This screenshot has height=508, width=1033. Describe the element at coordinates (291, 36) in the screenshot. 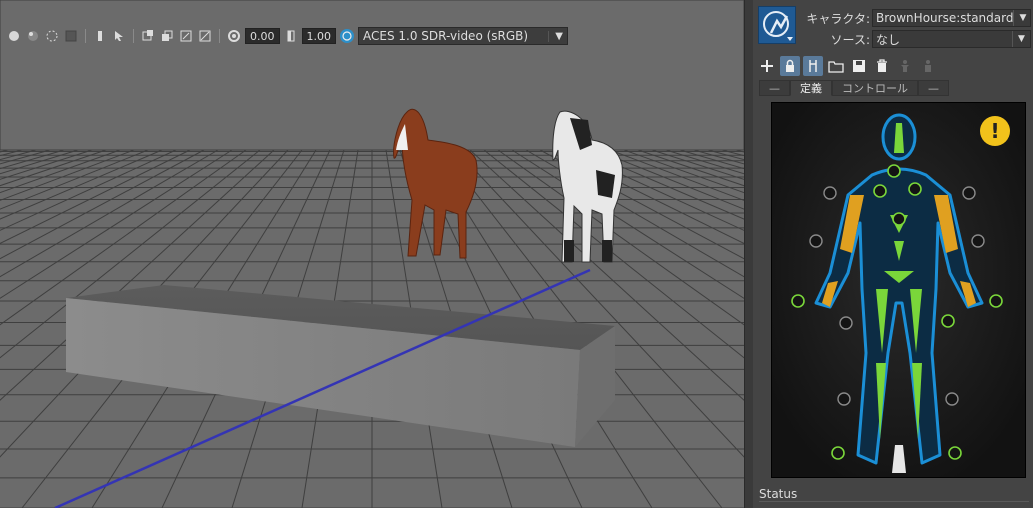

I see `gamma-icon` at that location.